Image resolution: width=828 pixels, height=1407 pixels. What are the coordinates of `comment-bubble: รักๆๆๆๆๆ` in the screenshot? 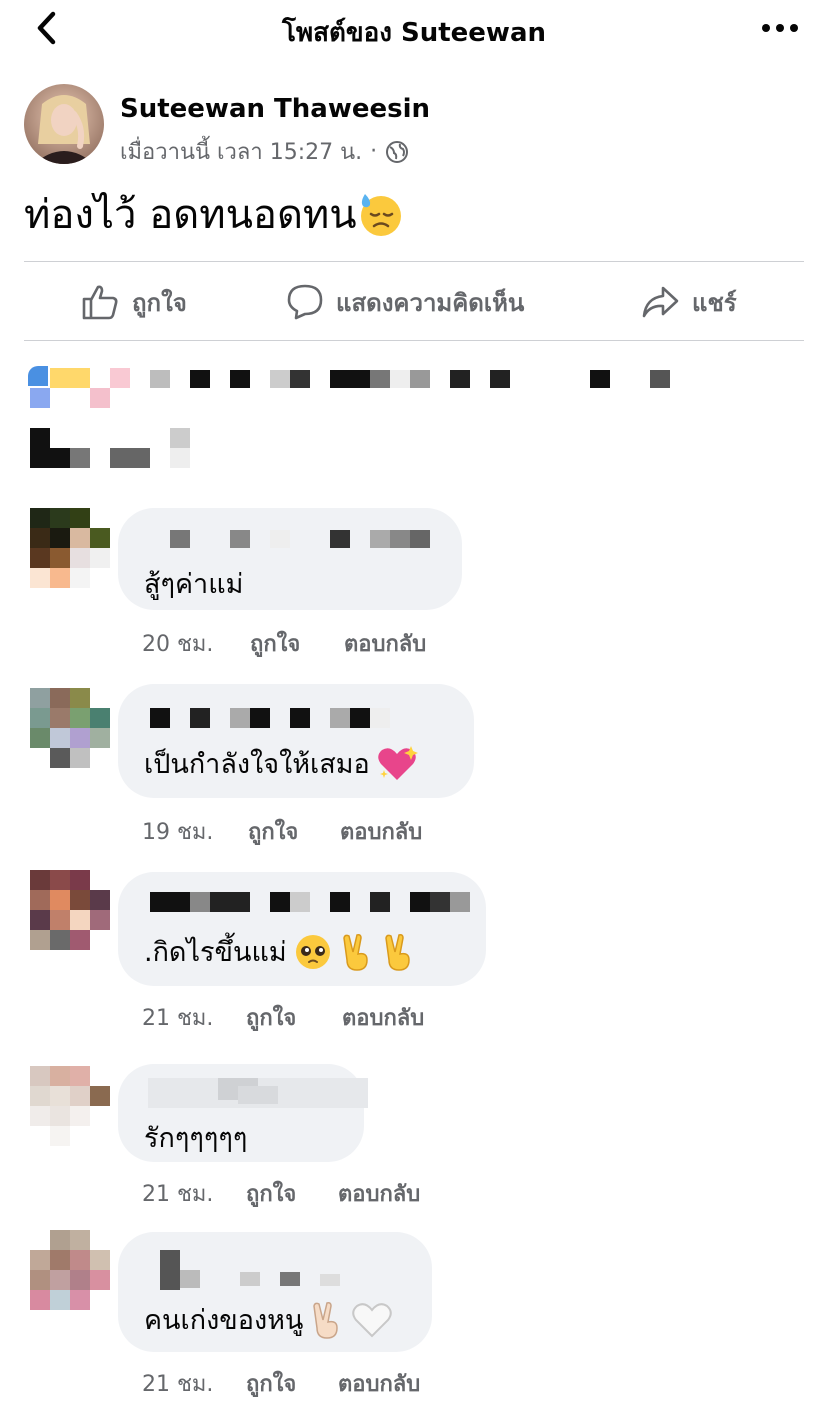 It's located at (243, 1113).